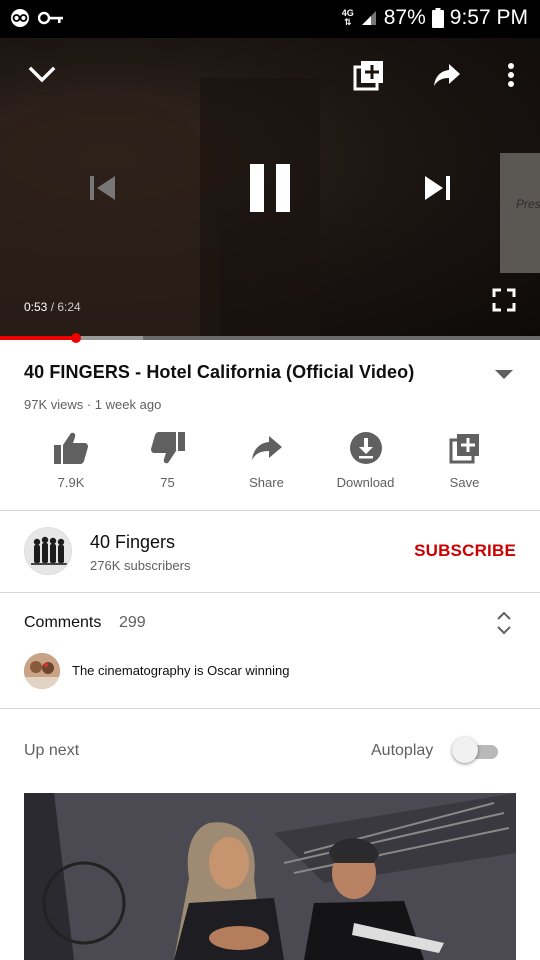  What do you see at coordinates (52, 750) in the screenshot?
I see `up-next-title: Up next` at bounding box center [52, 750].